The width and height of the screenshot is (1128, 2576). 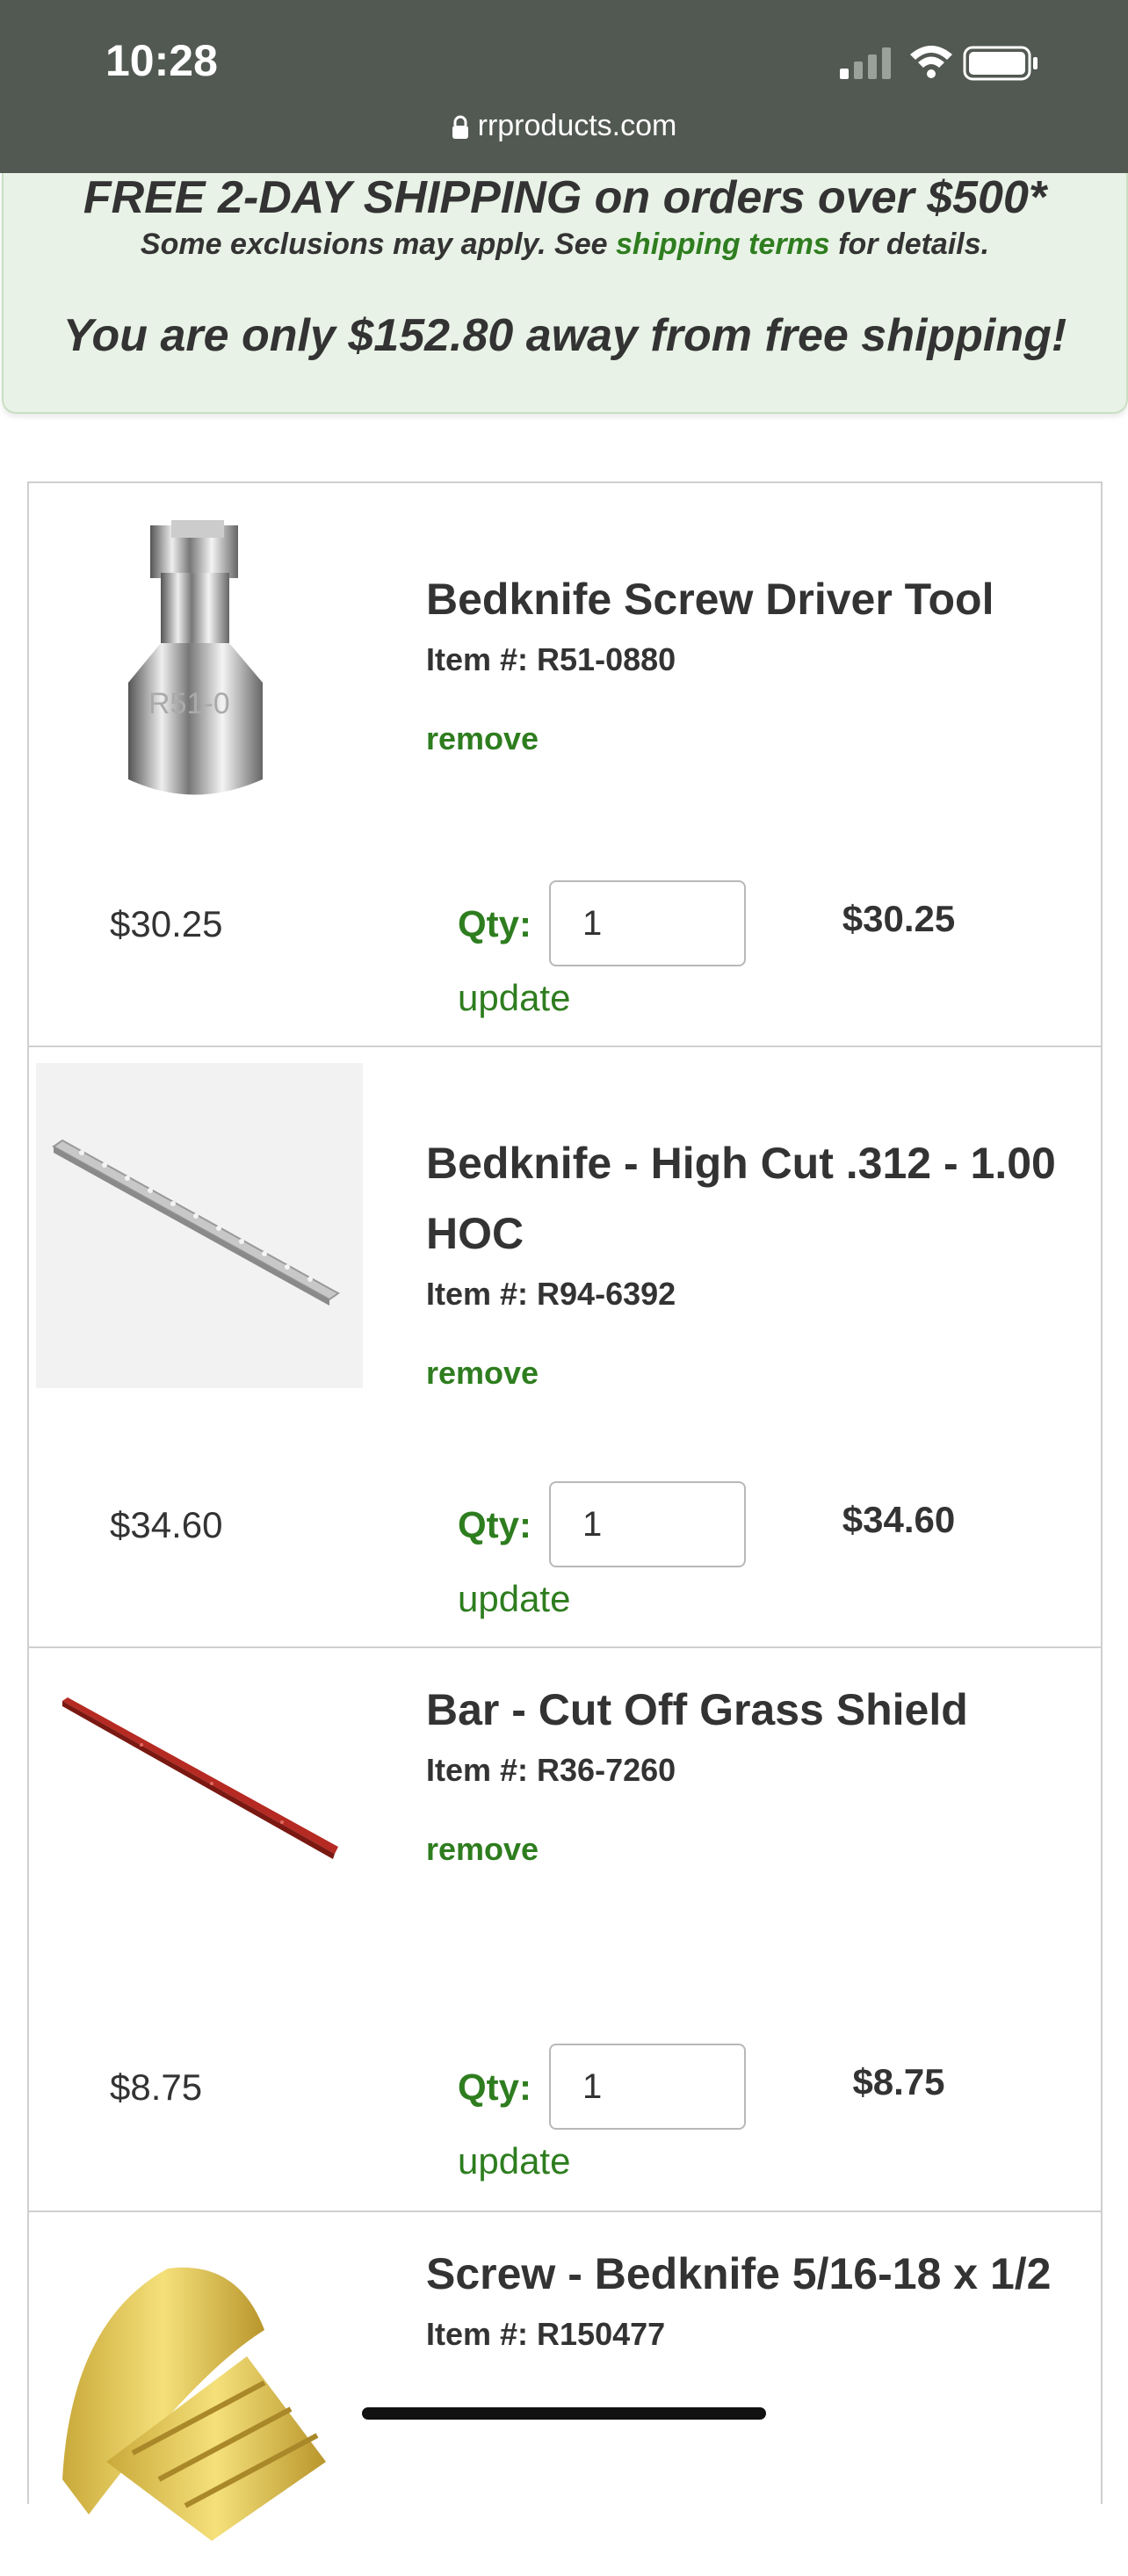 What do you see at coordinates (760, 1710) in the screenshot?
I see `product-name: Bar - Cut Off Grass Shield` at bounding box center [760, 1710].